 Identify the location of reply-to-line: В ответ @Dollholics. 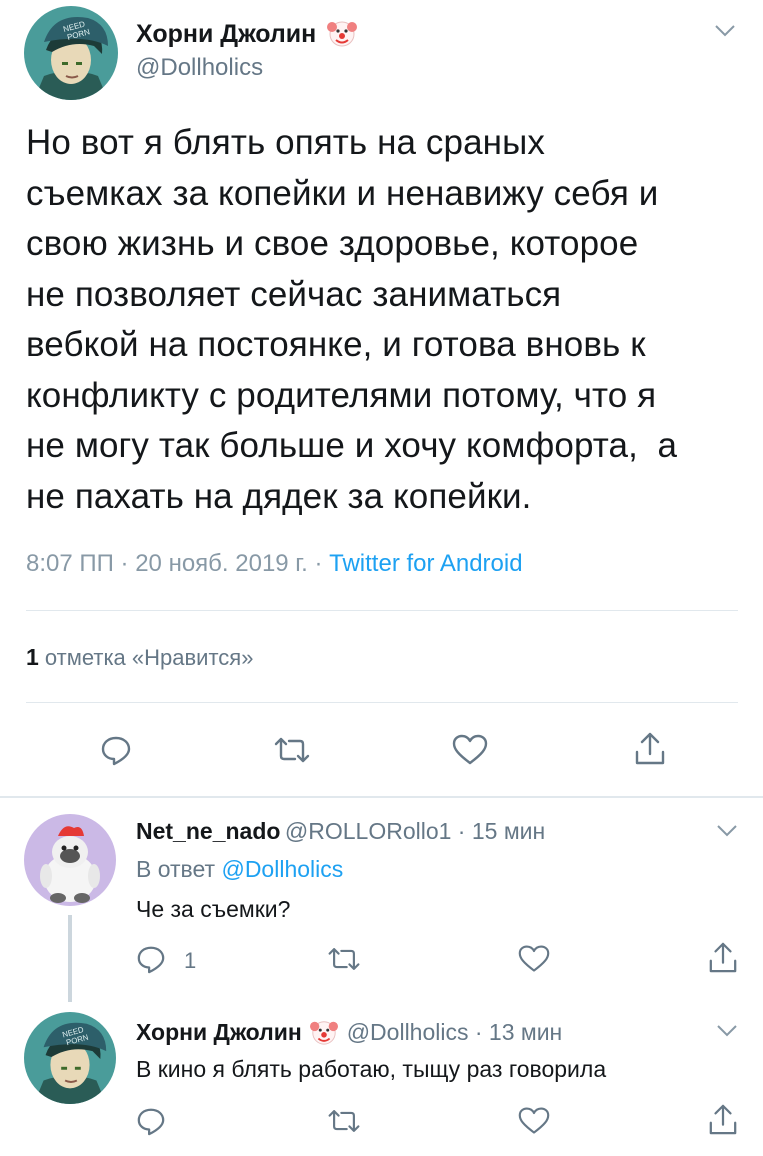
(239, 869).